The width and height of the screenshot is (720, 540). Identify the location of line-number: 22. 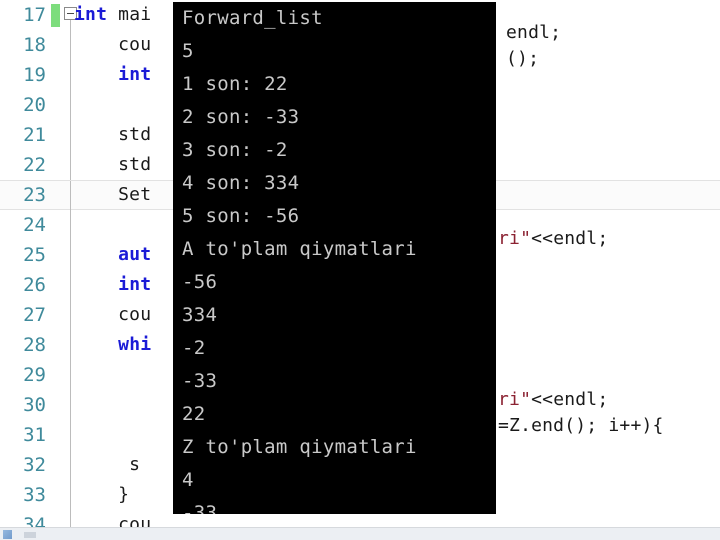
(34, 165).